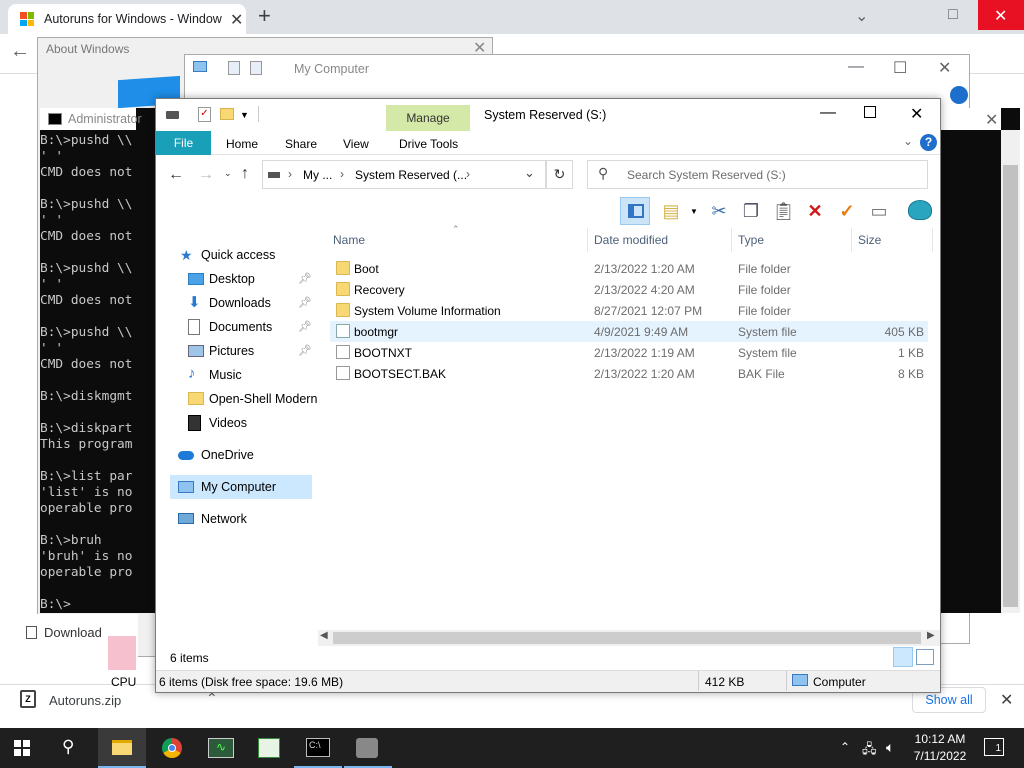  I want to click on chevron-up-icon: ⌃, so click(845, 747).